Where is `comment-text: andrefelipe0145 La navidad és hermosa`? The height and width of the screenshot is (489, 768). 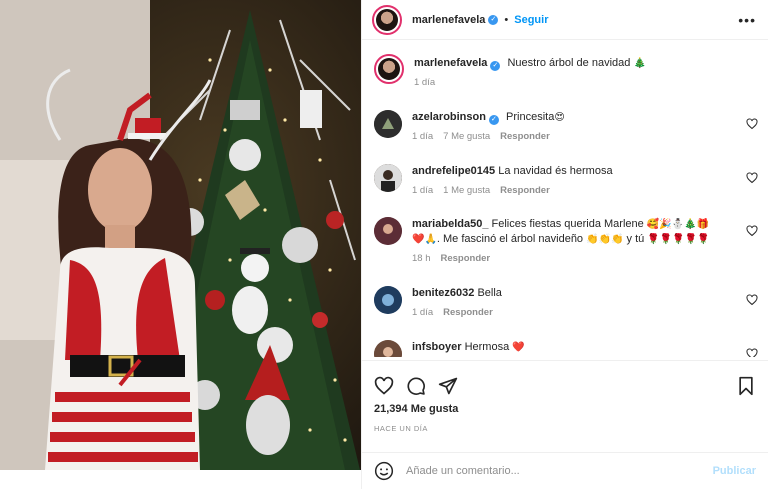 comment-text: andrefelipe0145 La navidad és hermosa is located at coordinates (574, 171).